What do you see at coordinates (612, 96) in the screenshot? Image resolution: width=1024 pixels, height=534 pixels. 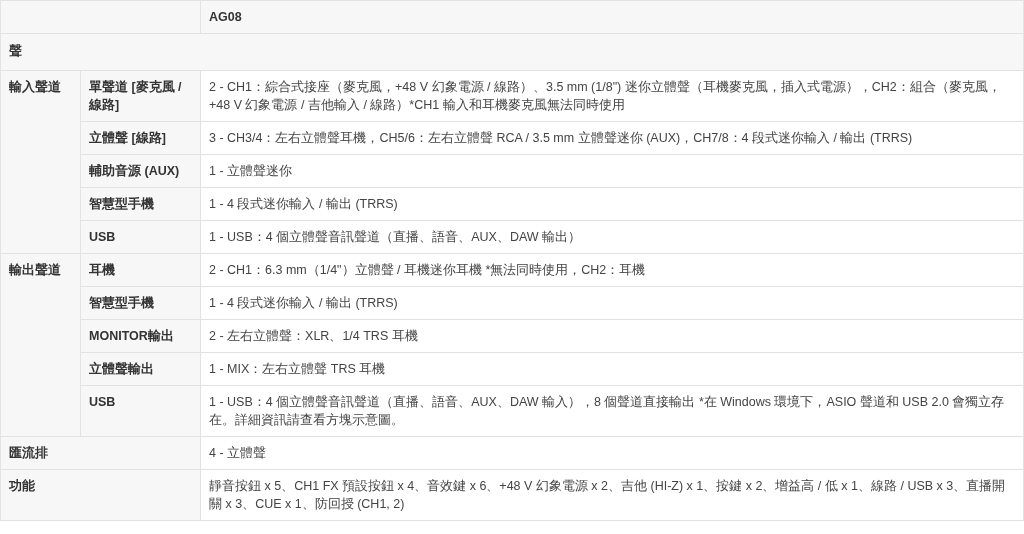 I see `spec-value: 2 - CH1：綜合式接座（麥克風，+48 V 幻象電源 / 線路）、3.5 mm (1/8") 迷你立體聲（耳機麥克風，插入式電源），CH2：組合（麥克風，+48 V 幻象電源 / 吉他輸入 / 線路）*CH1 輸入和耳機麥克風無法同時使用` at bounding box center [612, 96].